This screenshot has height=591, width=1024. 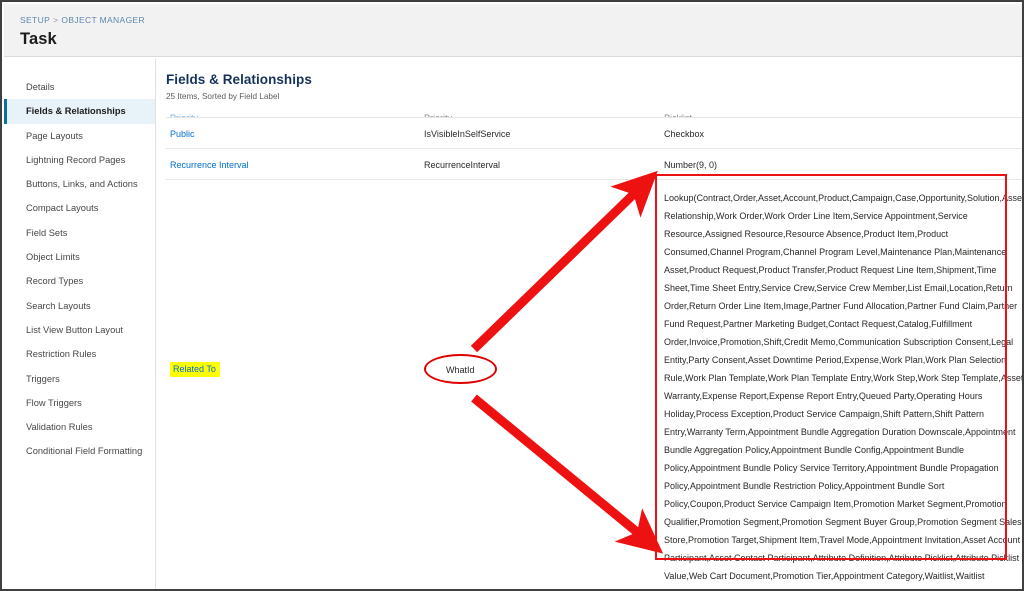 What do you see at coordinates (79, 451) in the screenshot?
I see `sidebar-item-conditional-field-formatting: Conditional Field Formatting` at bounding box center [79, 451].